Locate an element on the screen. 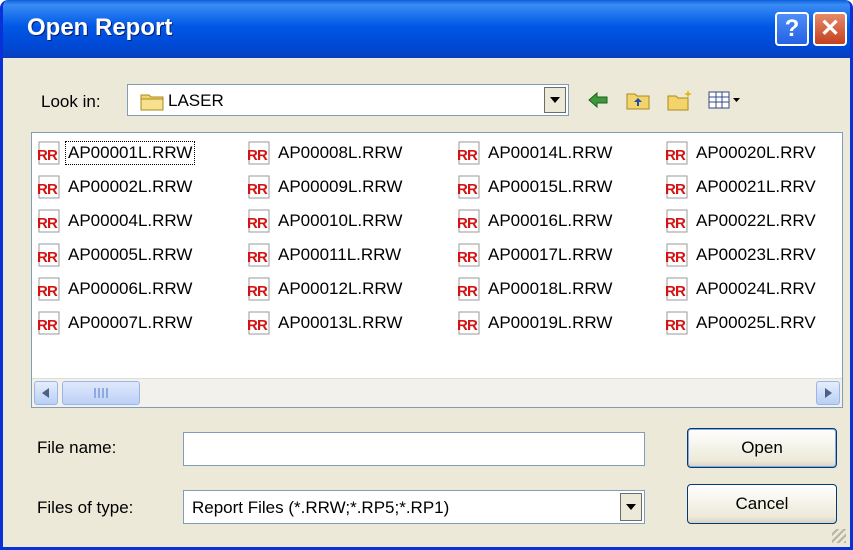  cancel-button: Cancel is located at coordinates (762, 504).